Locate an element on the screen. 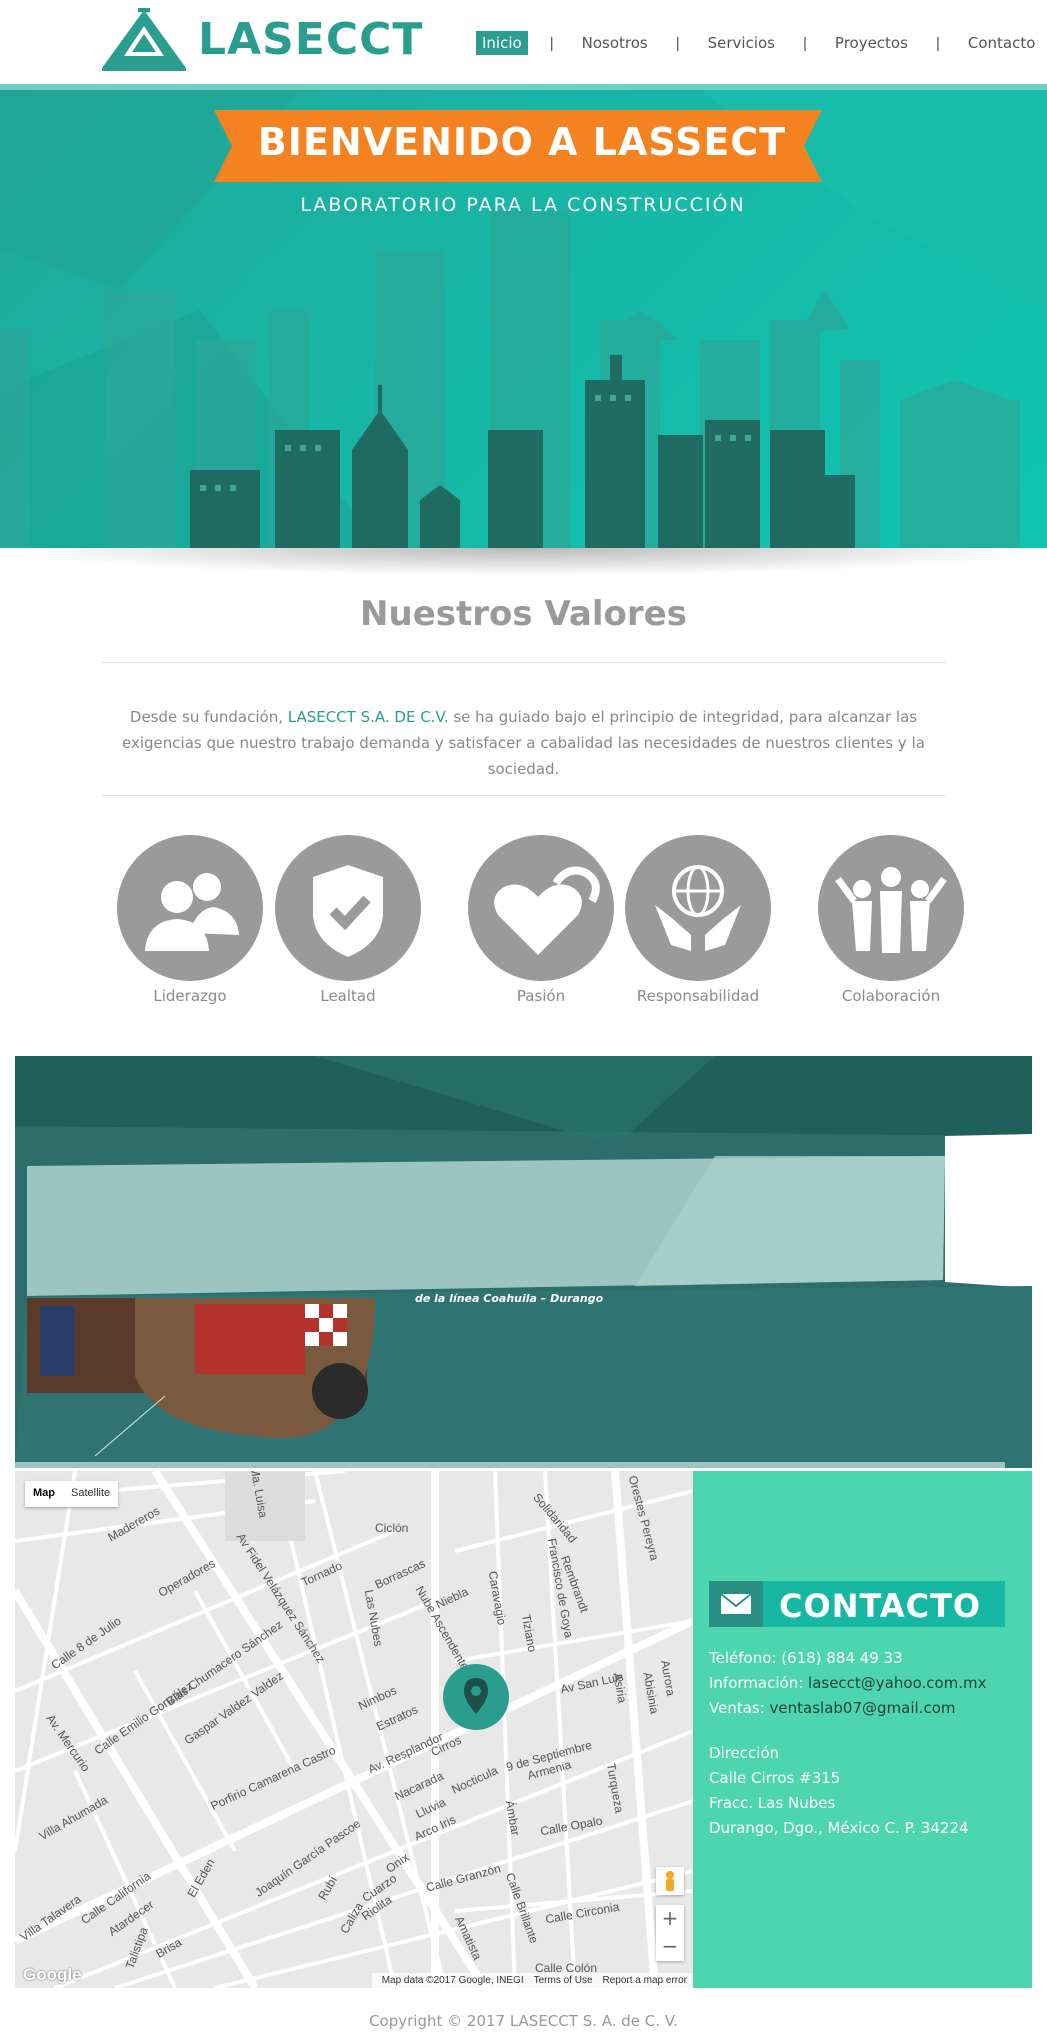  info-label: Información: is located at coordinates (759, 1683).